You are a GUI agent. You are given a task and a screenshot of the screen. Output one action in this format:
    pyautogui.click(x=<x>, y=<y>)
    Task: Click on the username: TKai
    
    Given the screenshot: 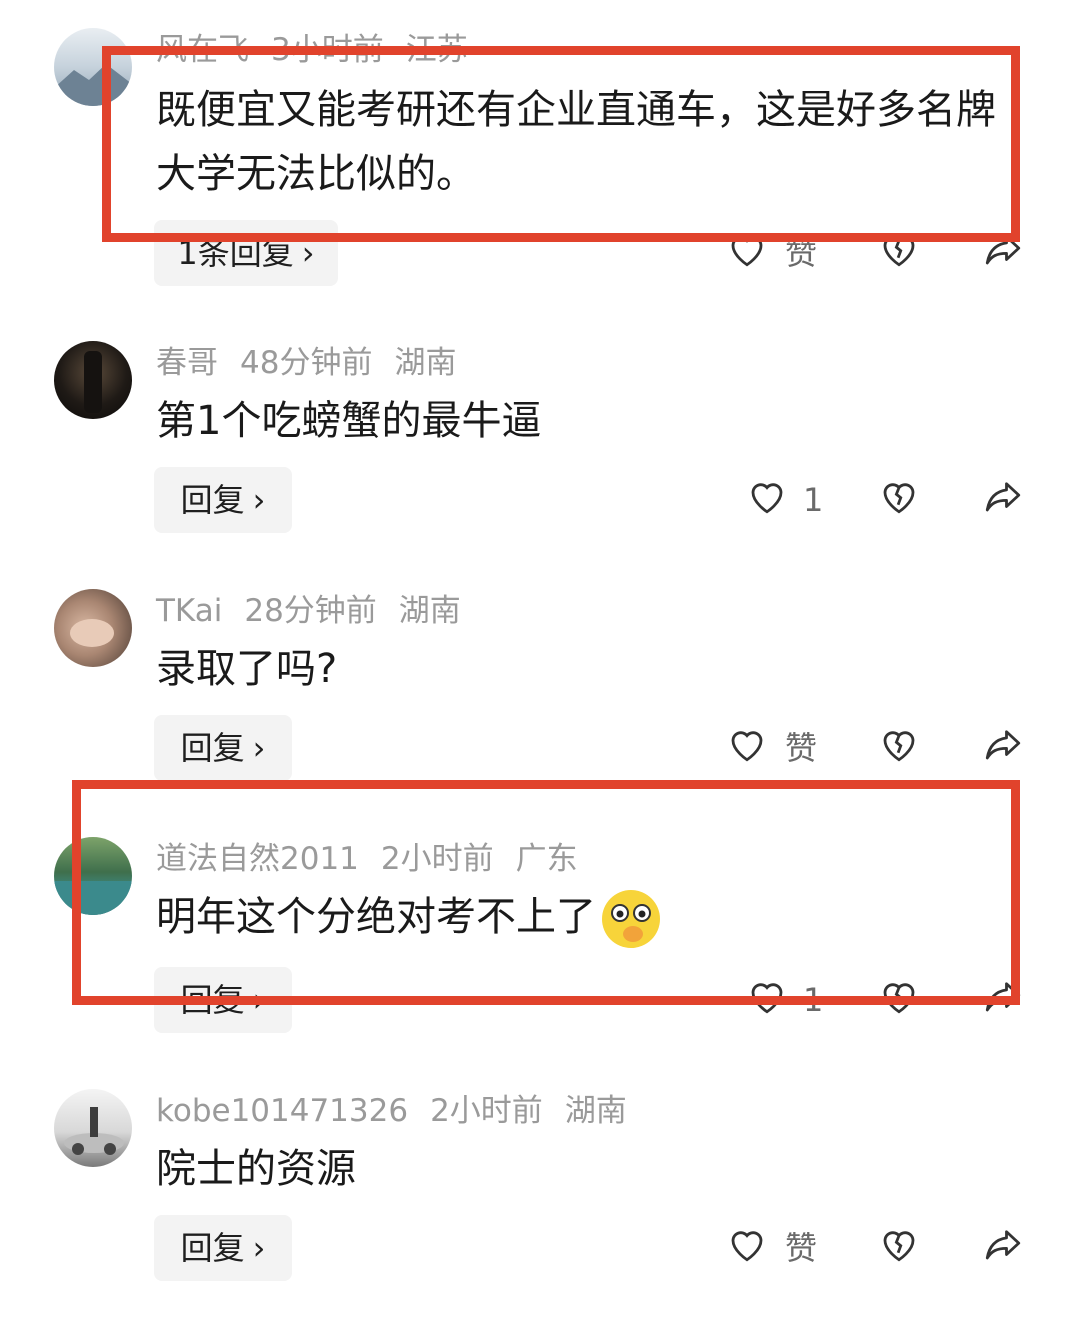 What is the action you would take?
    pyautogui.click(x=189, y=611)
    